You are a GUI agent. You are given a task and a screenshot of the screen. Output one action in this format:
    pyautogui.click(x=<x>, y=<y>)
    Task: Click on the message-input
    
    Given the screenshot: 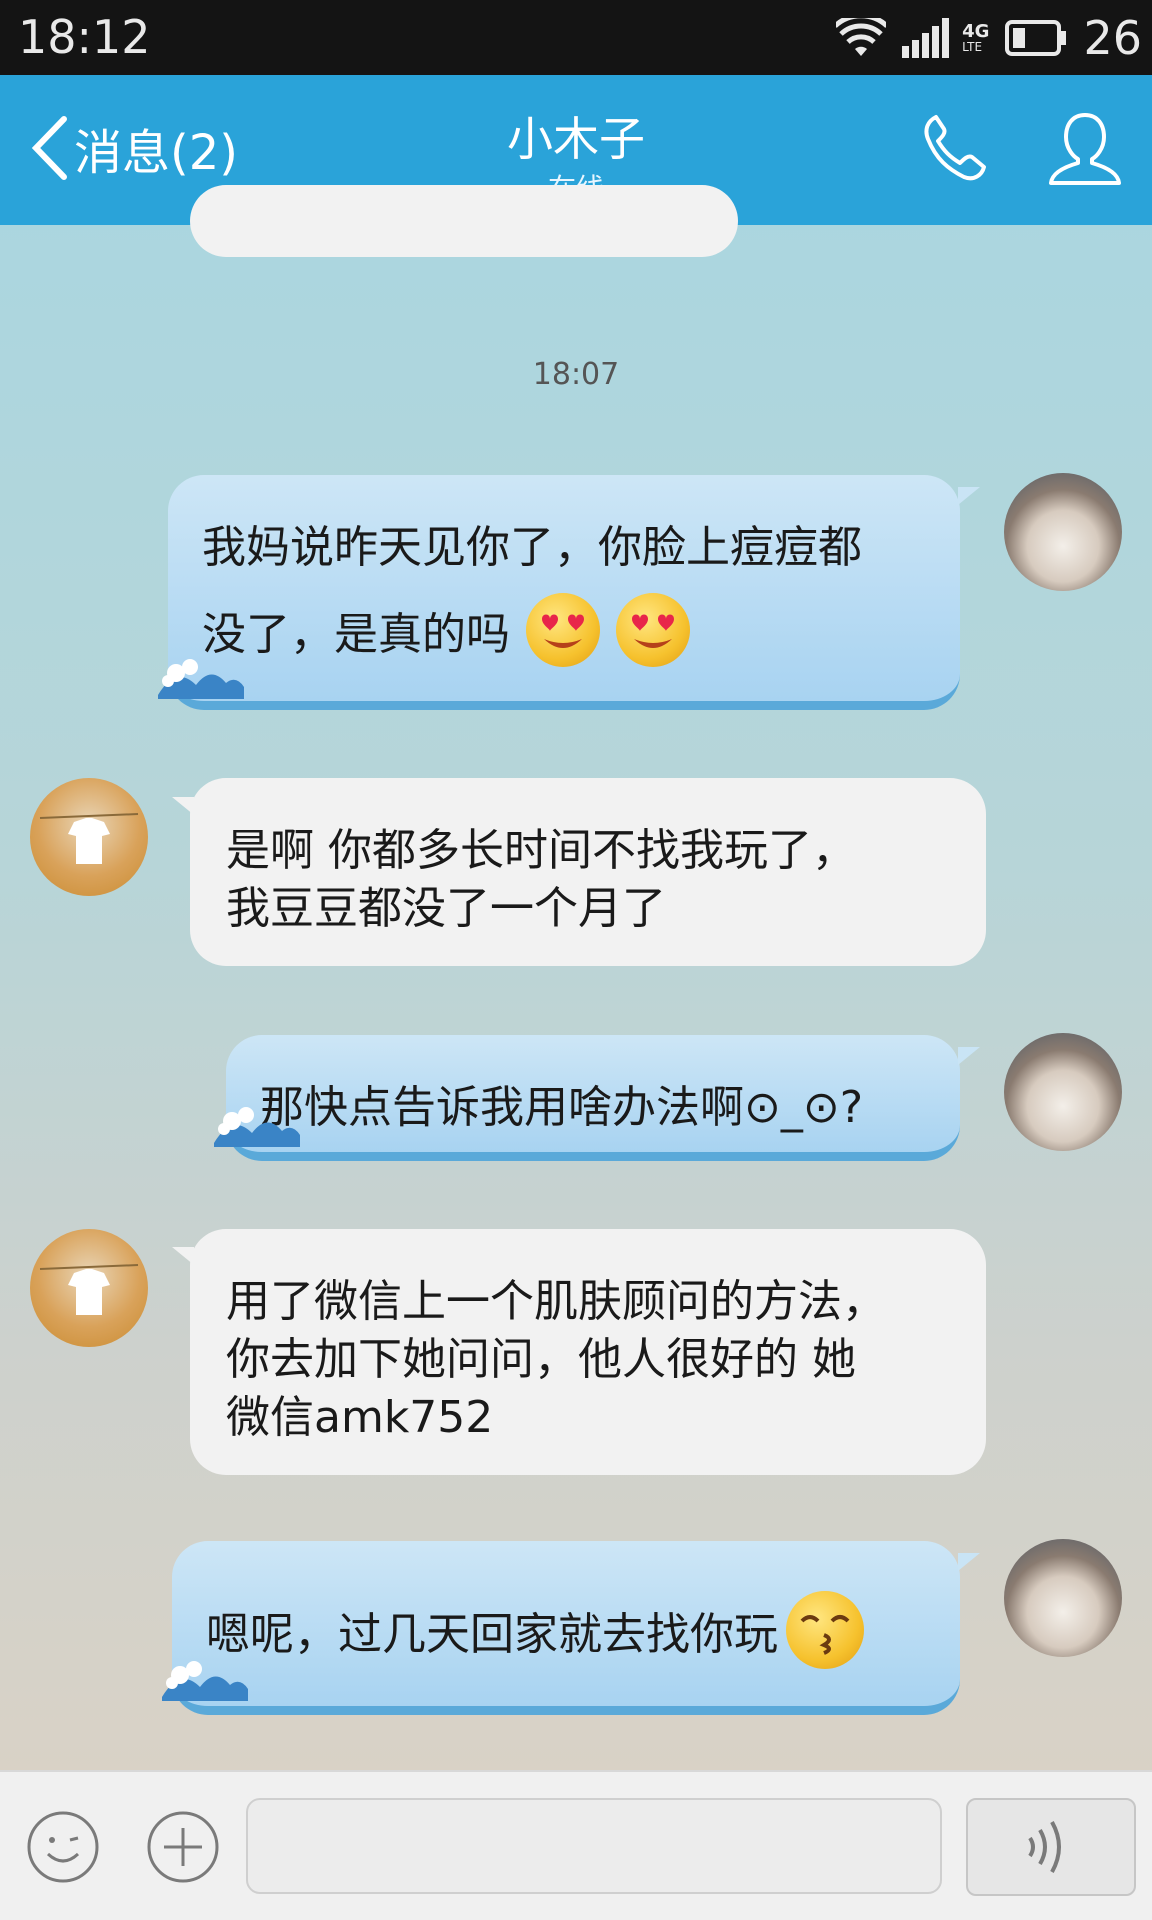 What is the action you would take?
    pyautogui.click(x=594, y=1846)
    